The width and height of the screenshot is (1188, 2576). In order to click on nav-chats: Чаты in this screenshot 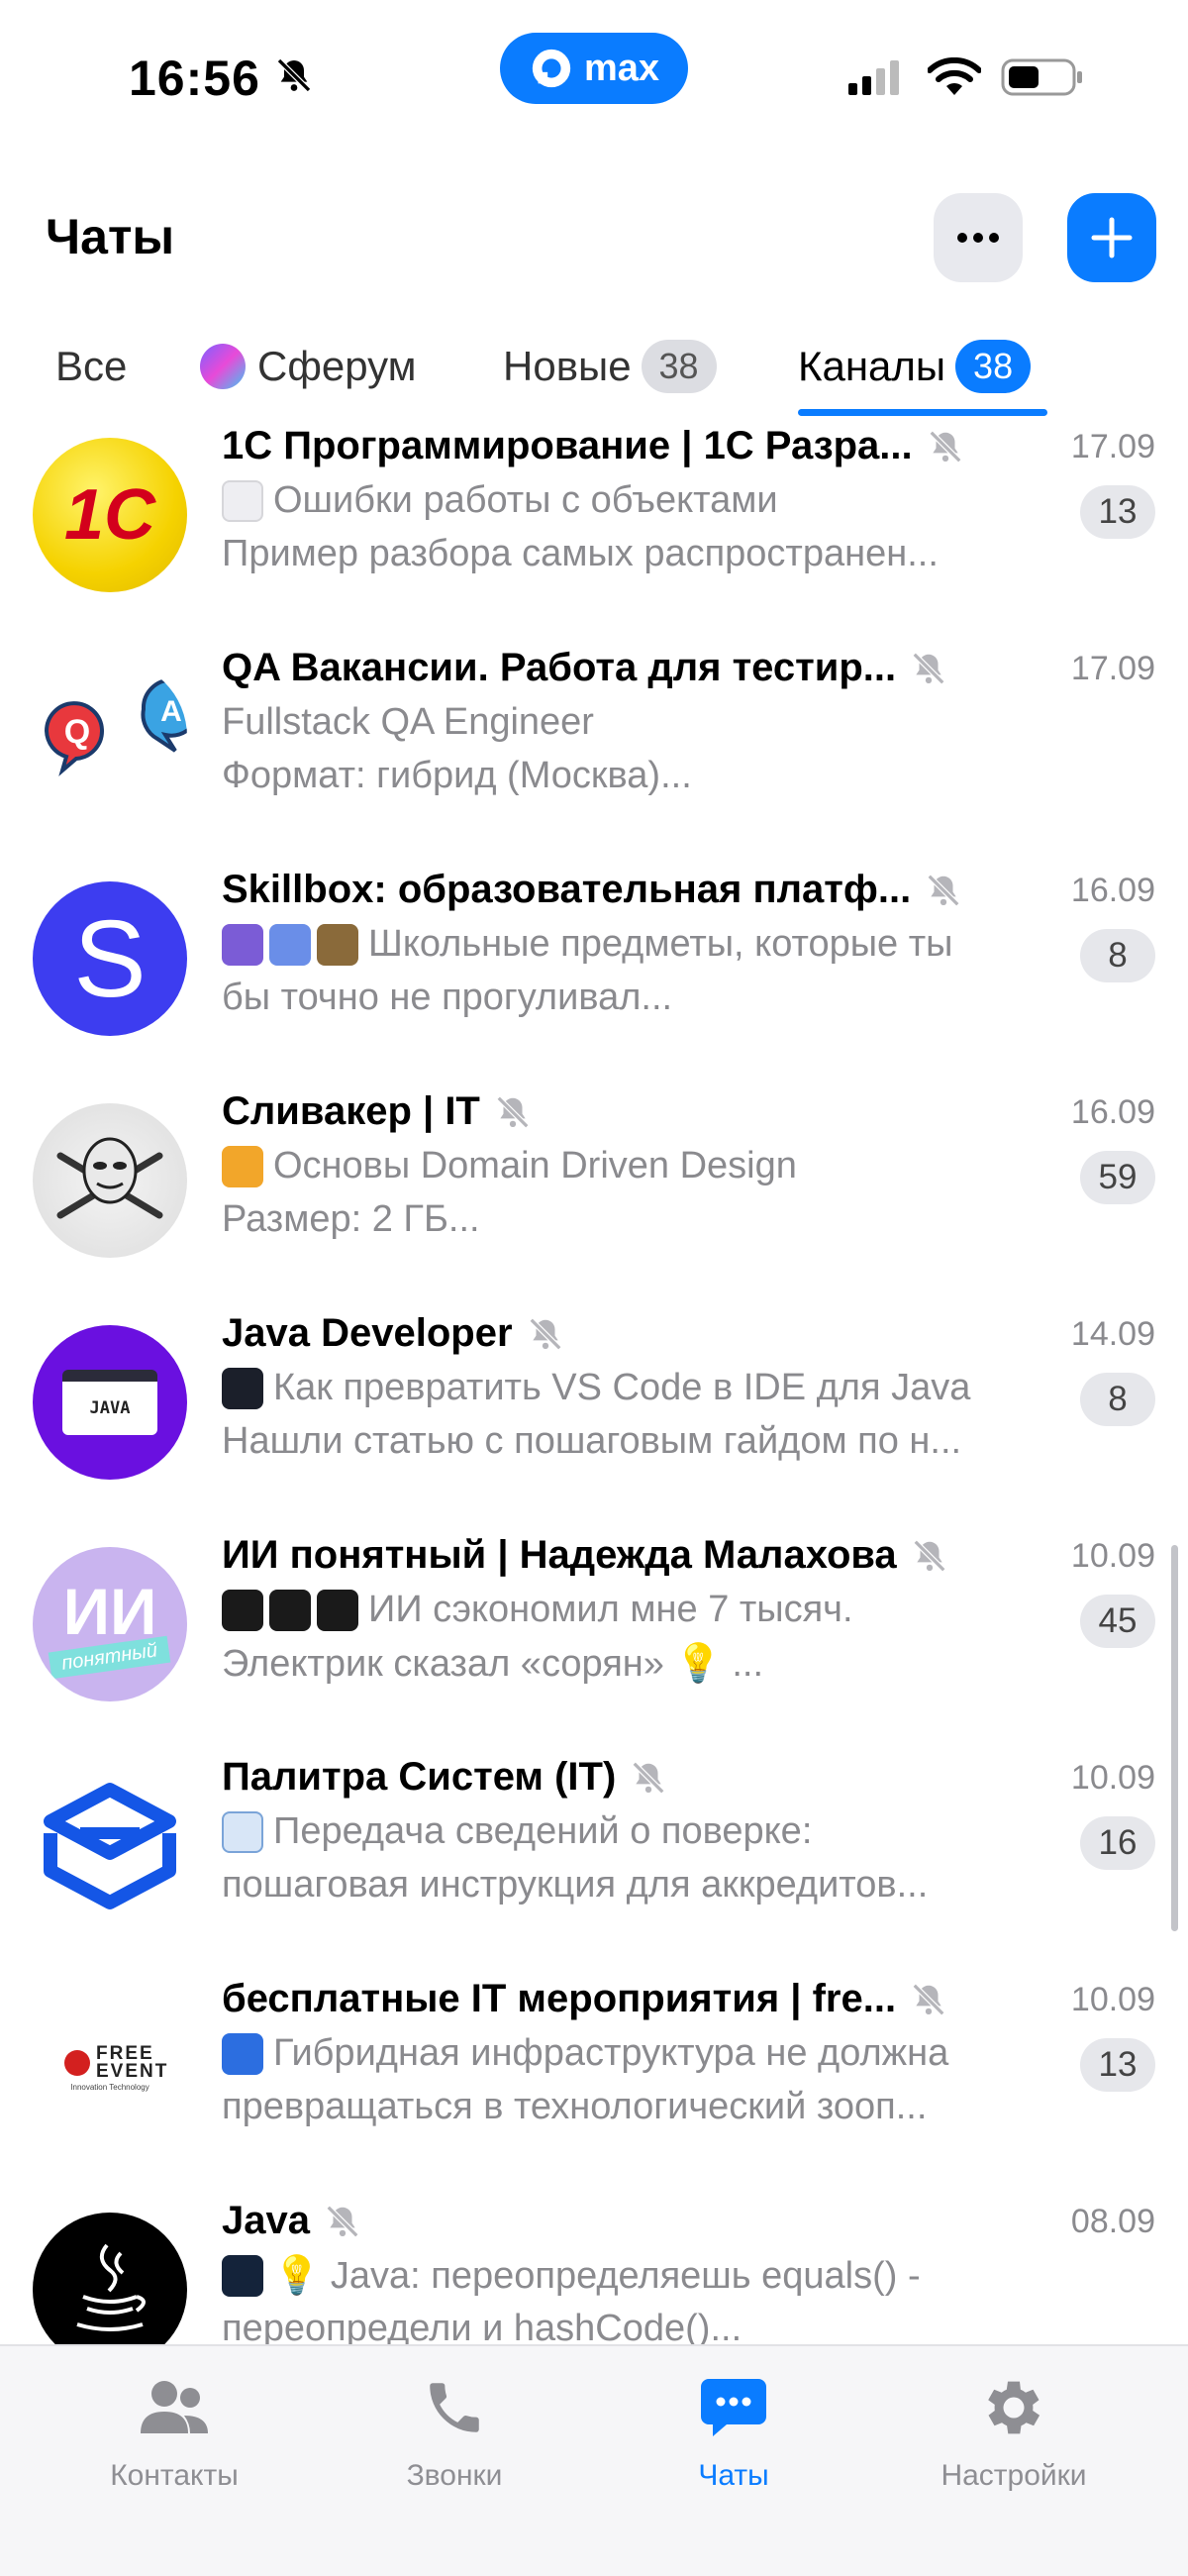, I will do `click(734, 2431)`.